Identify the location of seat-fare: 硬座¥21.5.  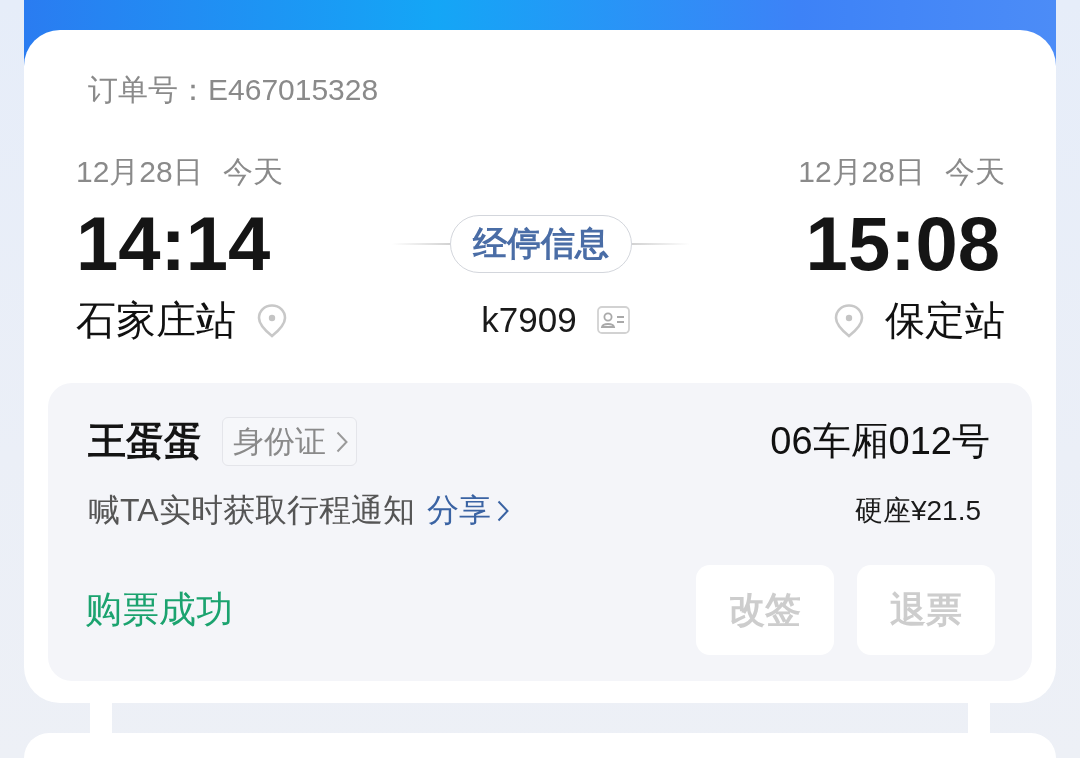
(917, 511).